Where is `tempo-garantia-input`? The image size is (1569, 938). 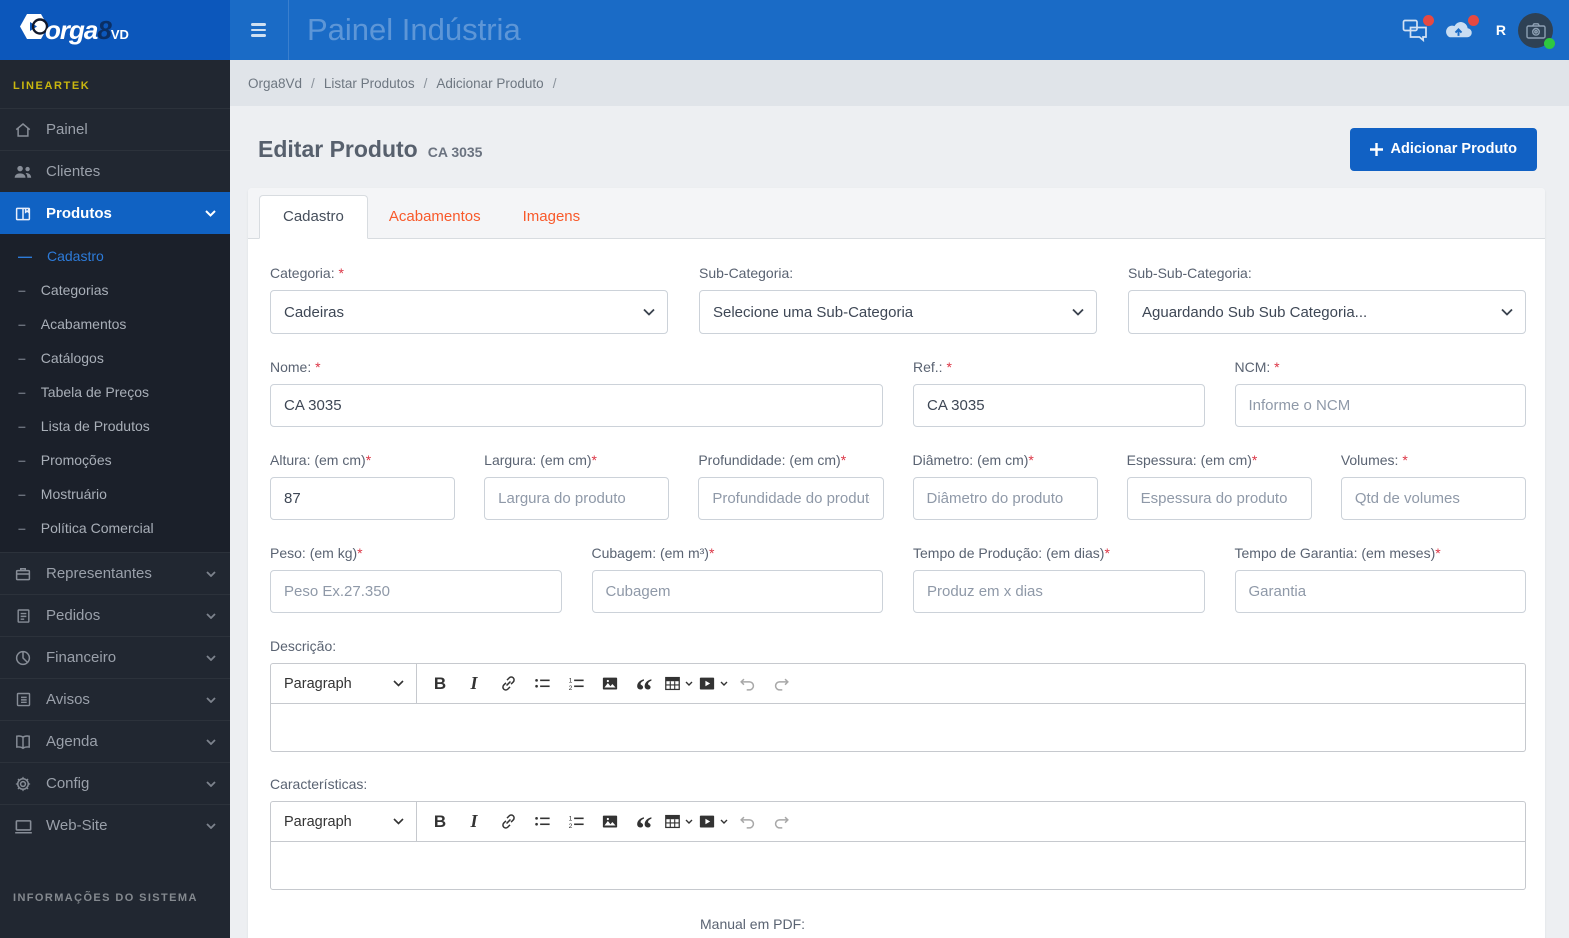
tempo-garantia-input is located at coordinates (1380, 591).